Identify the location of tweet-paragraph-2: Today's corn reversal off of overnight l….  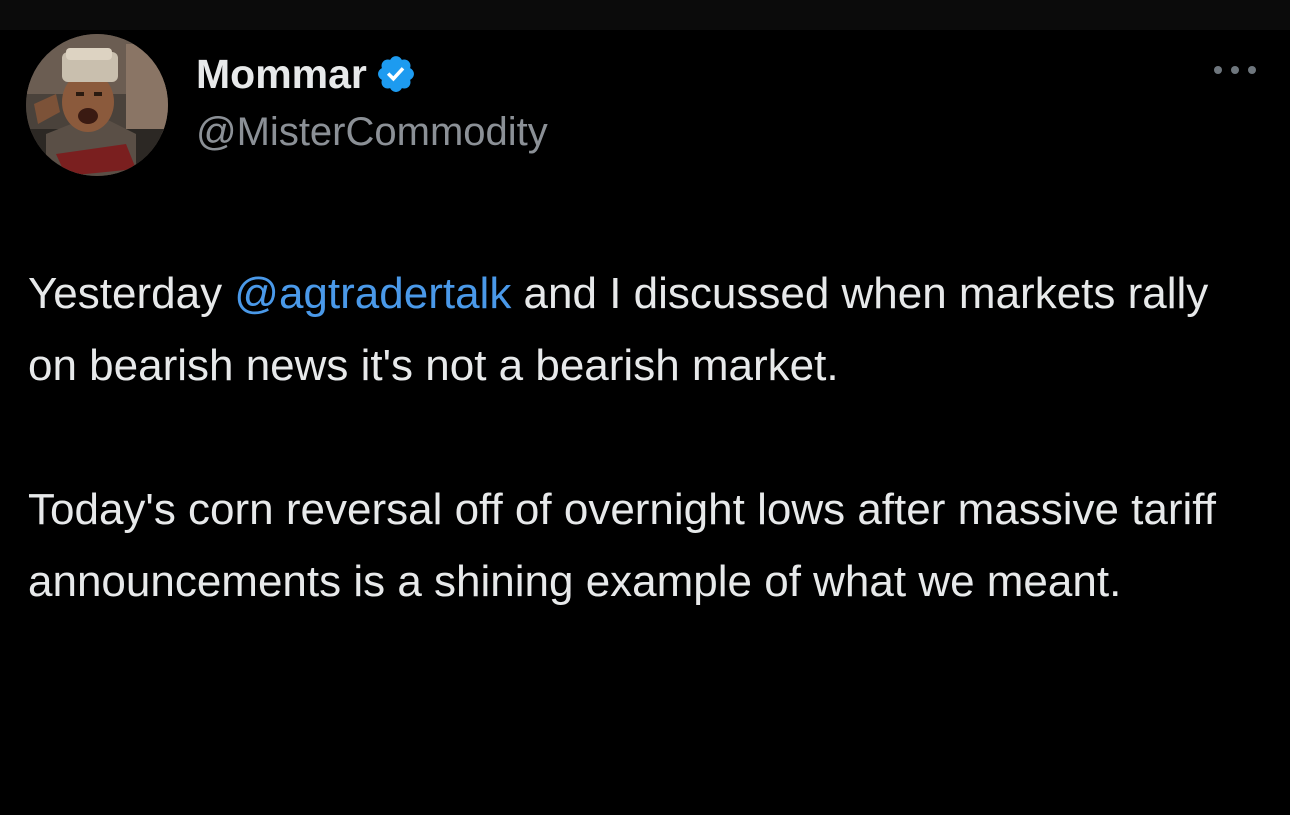
(622, 545).